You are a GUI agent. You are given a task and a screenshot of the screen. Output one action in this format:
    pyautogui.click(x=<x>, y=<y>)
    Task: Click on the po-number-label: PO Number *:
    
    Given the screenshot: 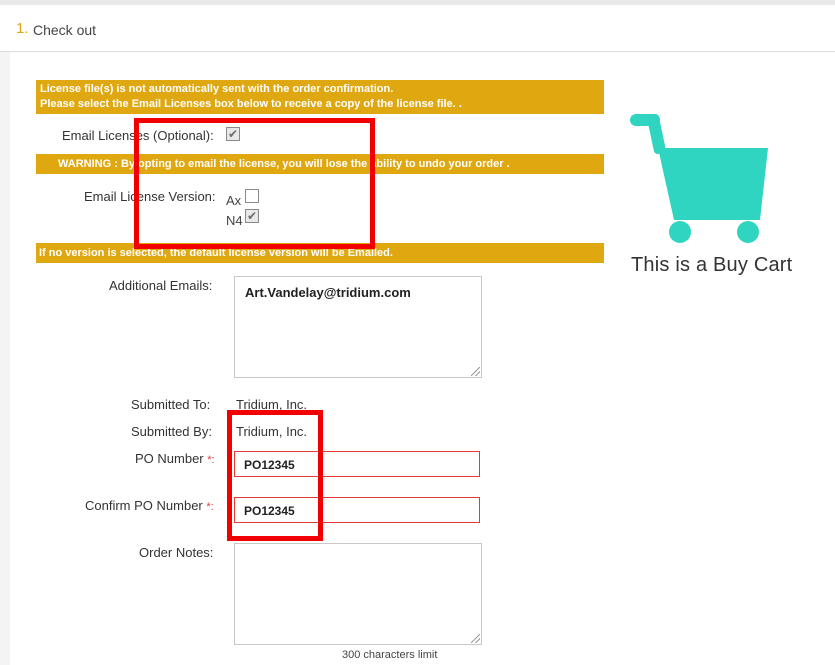 What is the action you would take?
    pyautogui.click(x=175, y=458)
    